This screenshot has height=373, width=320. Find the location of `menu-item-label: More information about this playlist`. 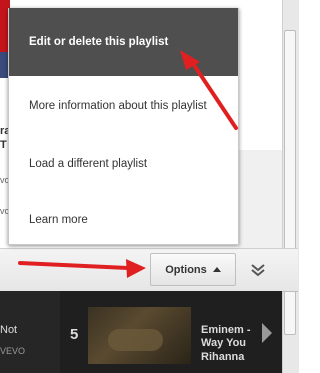

menu-item-label: More information about this playlist is located at coordinates (118, 106).